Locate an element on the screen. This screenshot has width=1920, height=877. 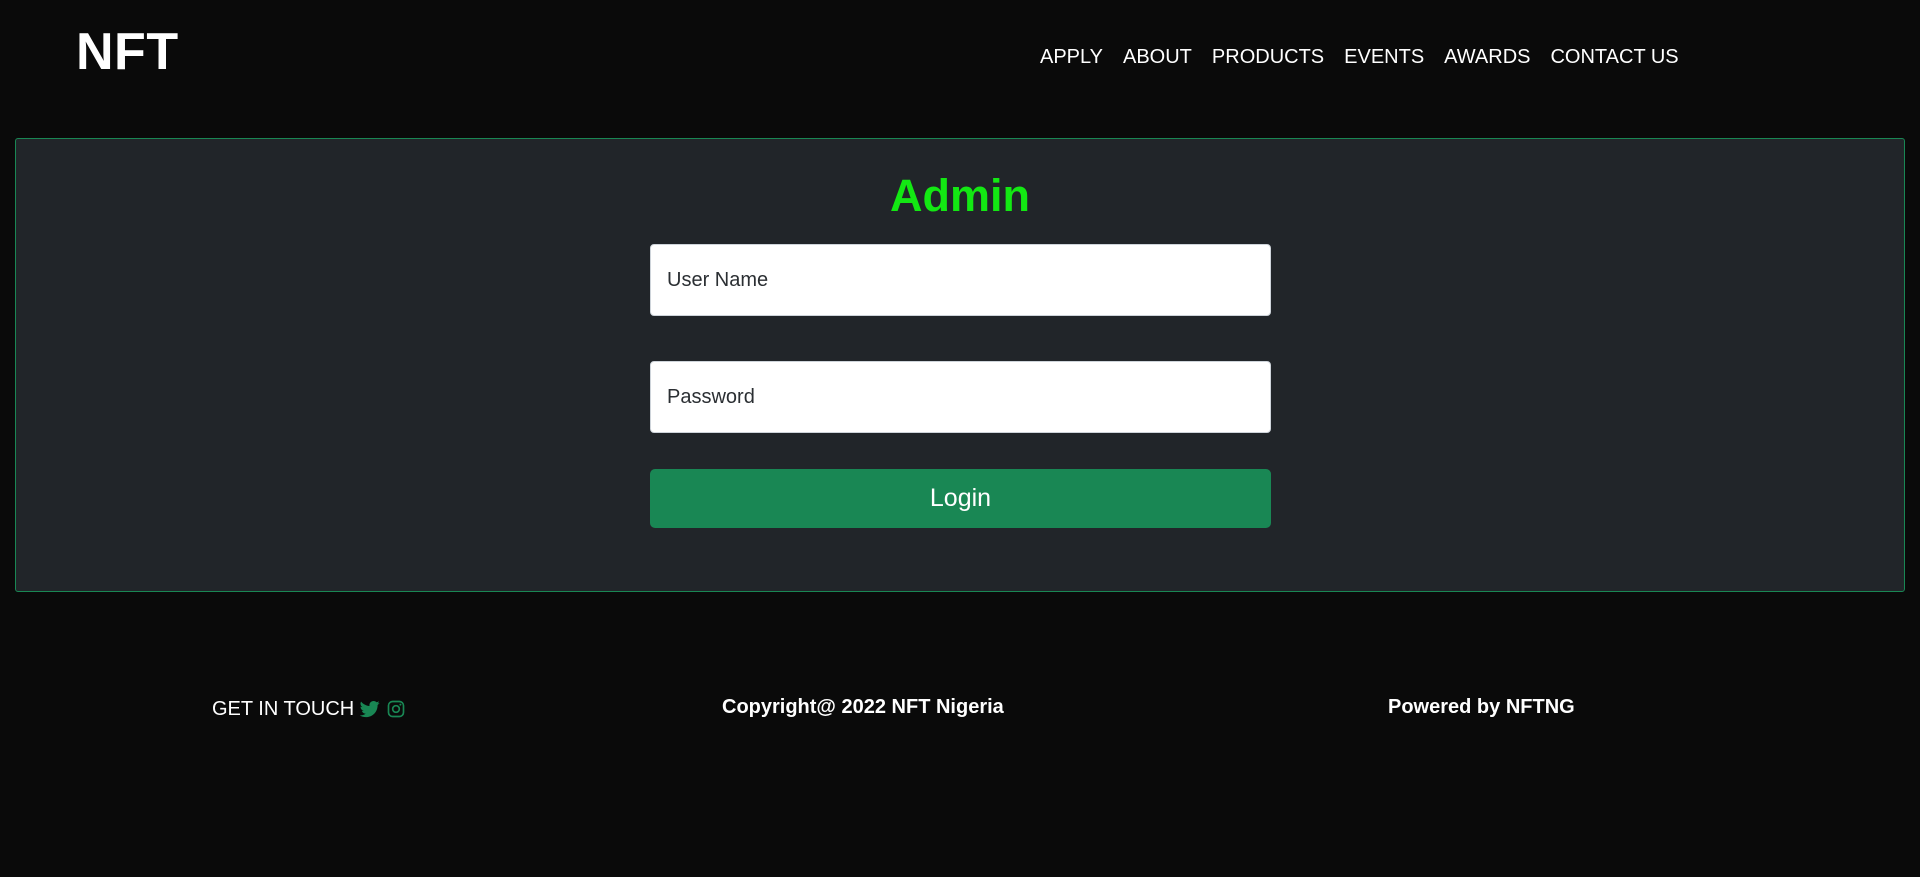
twitter-icon is located at coordinates (369, 709).